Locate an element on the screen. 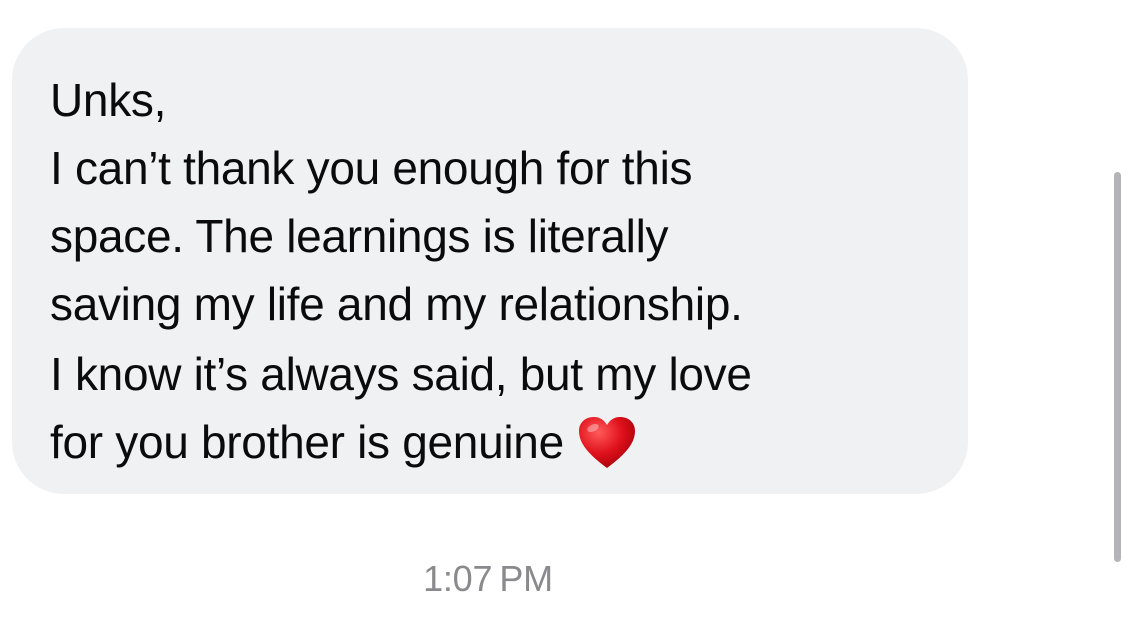  scrollbar is located at coordinates (1117, 321).